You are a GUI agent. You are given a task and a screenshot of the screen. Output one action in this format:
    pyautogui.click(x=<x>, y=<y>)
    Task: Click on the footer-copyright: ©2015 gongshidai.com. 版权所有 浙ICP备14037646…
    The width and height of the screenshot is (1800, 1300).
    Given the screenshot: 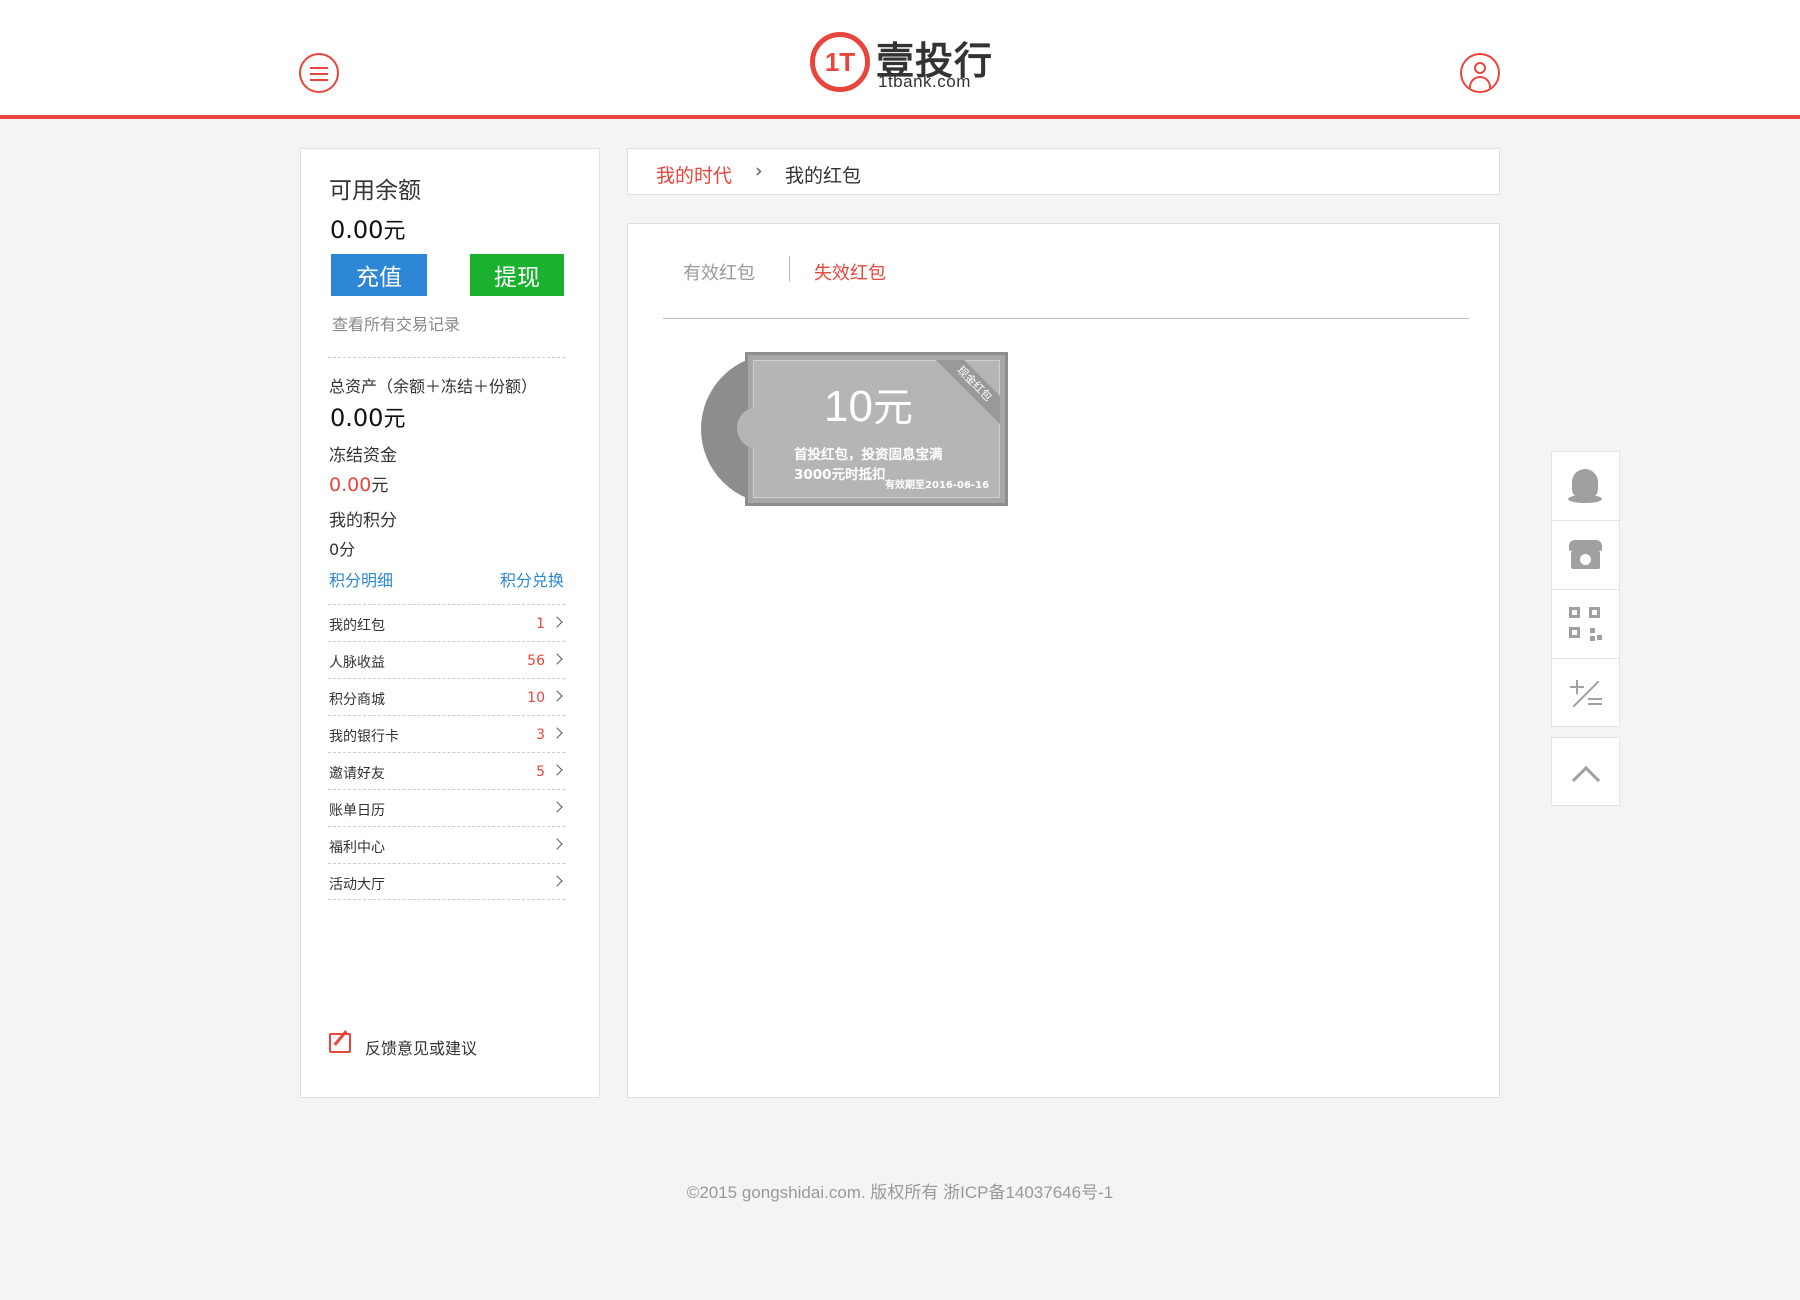 What is the action you would take?
    pyautogui.click(x=900, y=1192)
    